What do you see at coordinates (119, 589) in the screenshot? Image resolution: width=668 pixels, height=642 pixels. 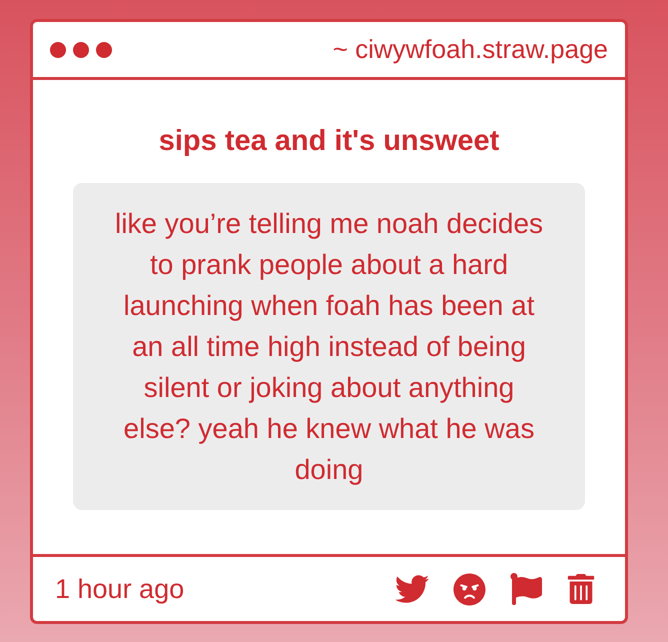 I see `post-time: 1 hour ago` at bounding box center [119, 589].